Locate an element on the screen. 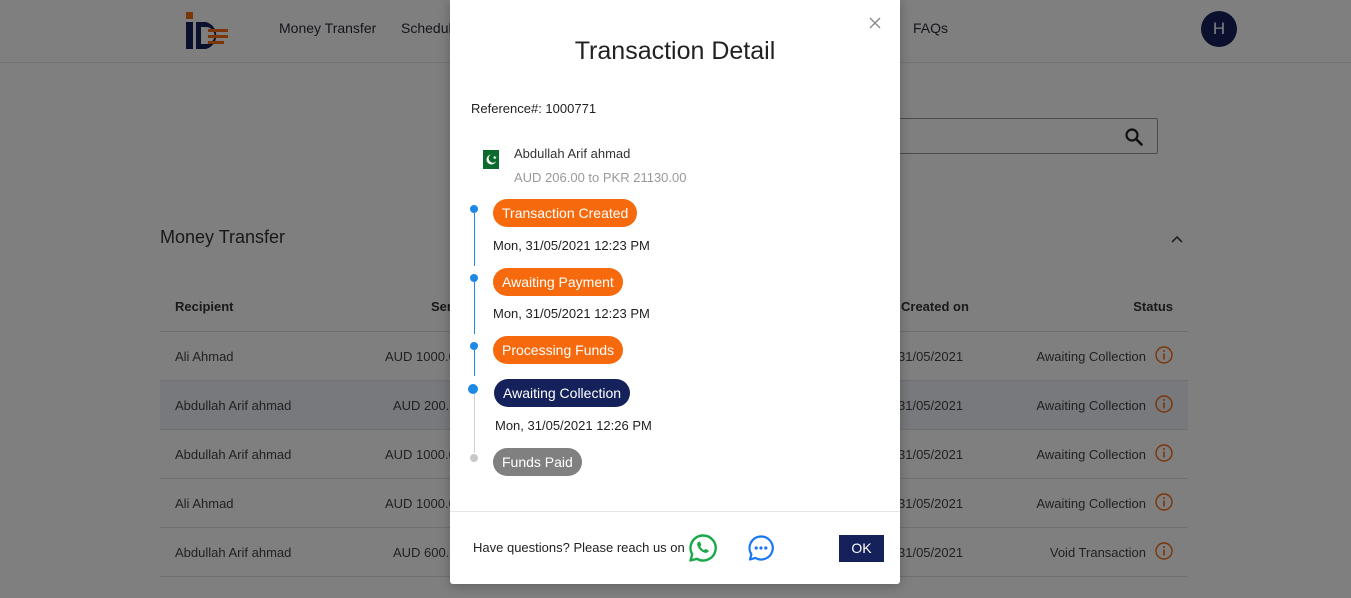 This screenshot has width=1351, height=598. recipient-name: Abdullah Arif ahmad is located at coordinates (572, 153).